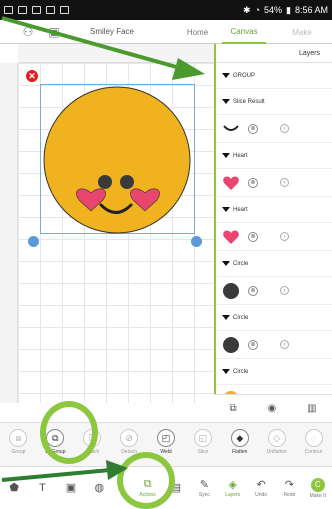 This screenshot has height=509, width=332. I want to click on layer-label: Slice Result, so click(249, 101).